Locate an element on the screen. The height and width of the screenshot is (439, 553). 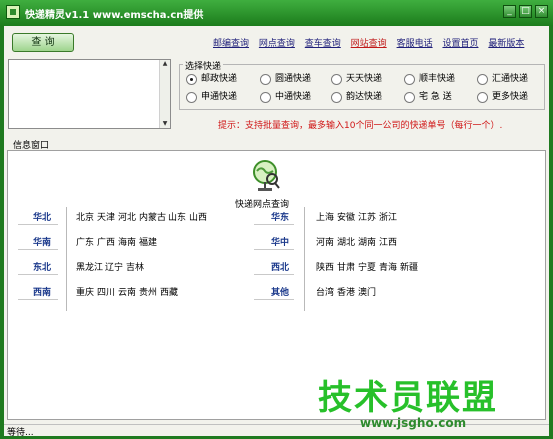
region-label-5: 西北 is located at coordinates (280, 266).